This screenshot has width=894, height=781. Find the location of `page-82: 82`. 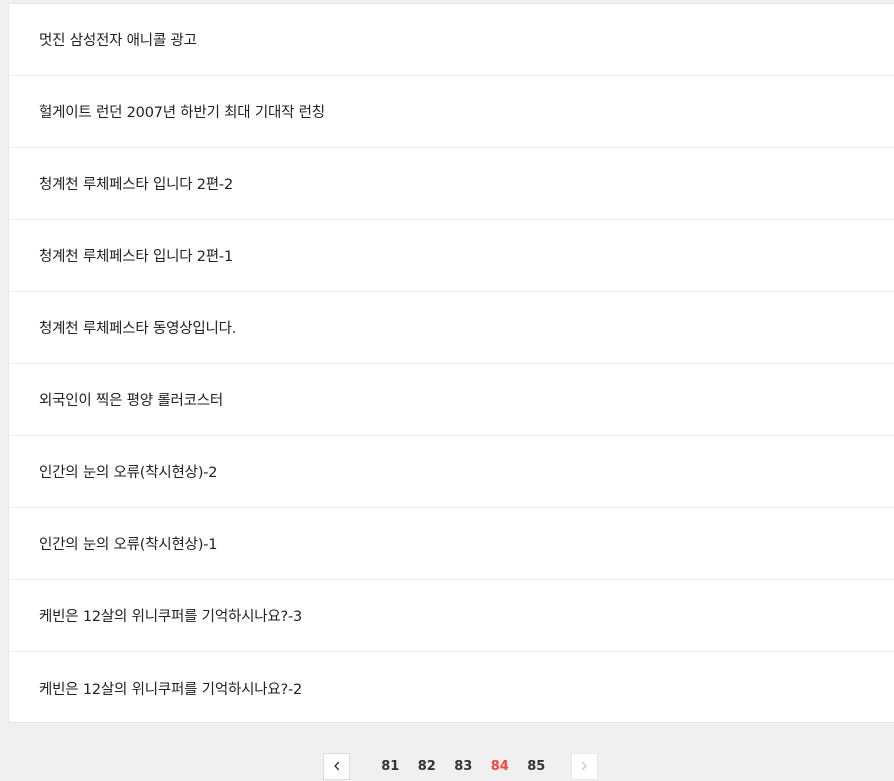

page-82: 82 is located at coordinates (427, 766).